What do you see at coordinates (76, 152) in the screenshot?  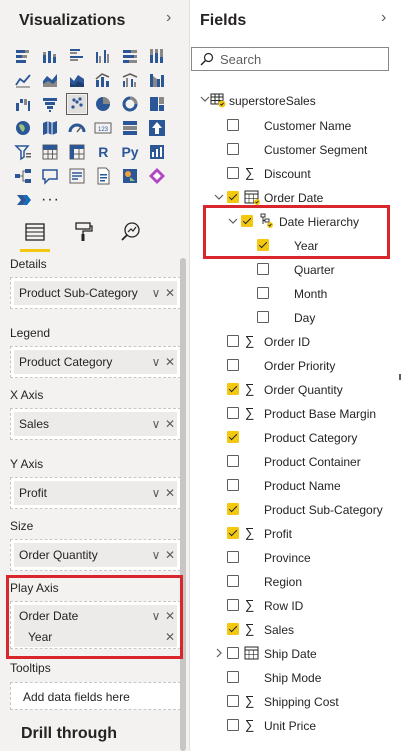 I see `matrix-icon` at bounding box center [76, 152].